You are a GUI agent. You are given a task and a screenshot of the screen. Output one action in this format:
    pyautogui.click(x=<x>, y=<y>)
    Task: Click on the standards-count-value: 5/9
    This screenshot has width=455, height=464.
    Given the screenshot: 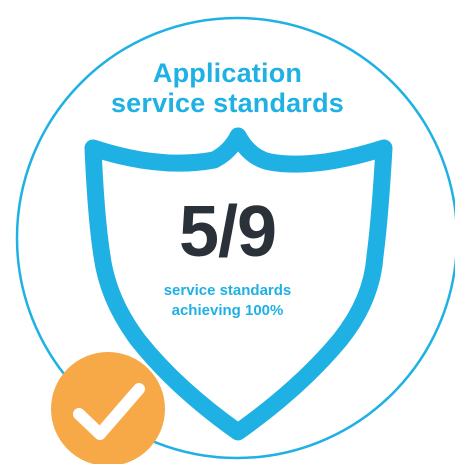 What is the action you would take?
    pyautogui.click(x=227, y=232)
    